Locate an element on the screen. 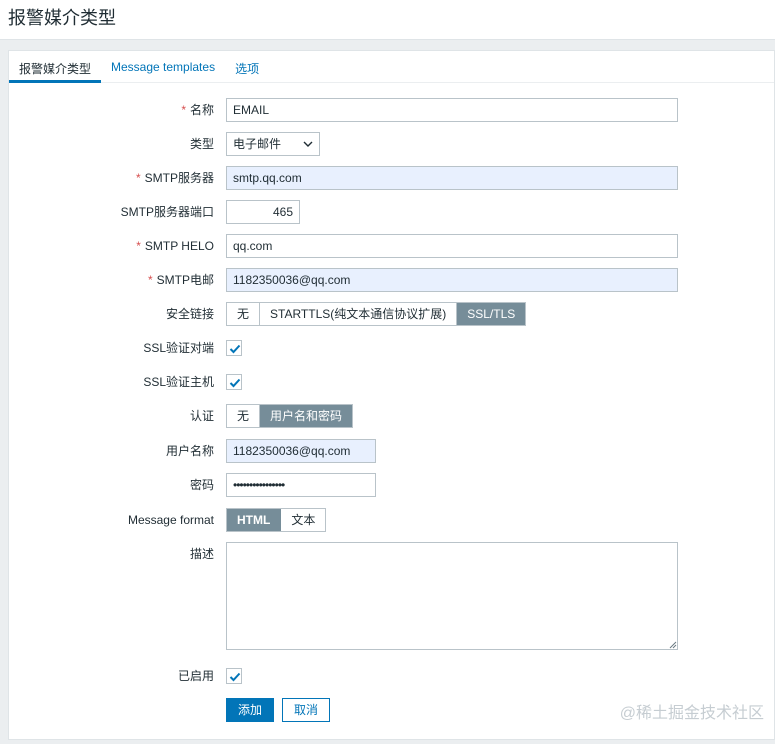  ssl-verify-host-checkbox is located at coordinates (234, 382).